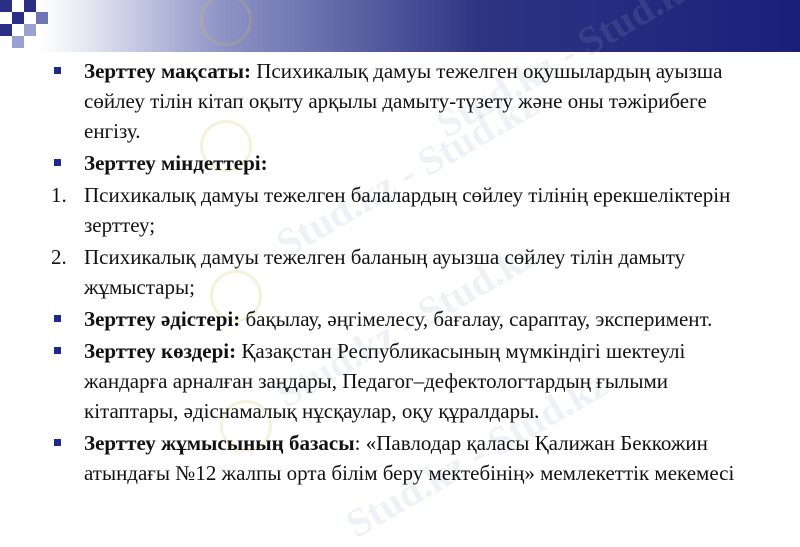  I want to click on item-number: 2., so click(59, 257).